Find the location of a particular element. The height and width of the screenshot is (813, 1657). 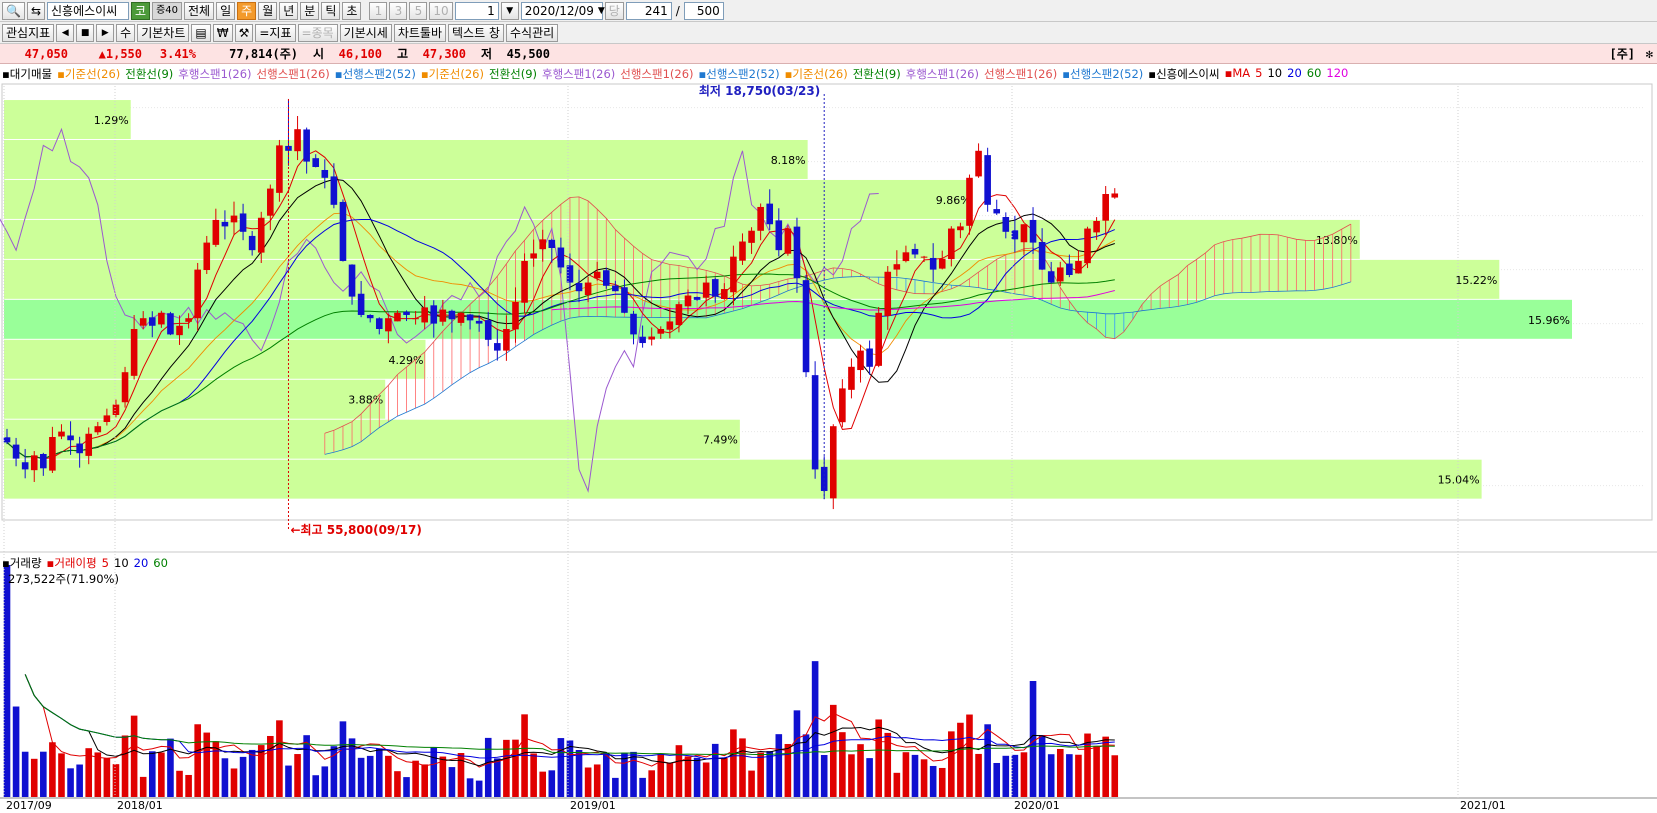

legend-item-9: 선행스팬1(26) is located at coordinates (656, 74).